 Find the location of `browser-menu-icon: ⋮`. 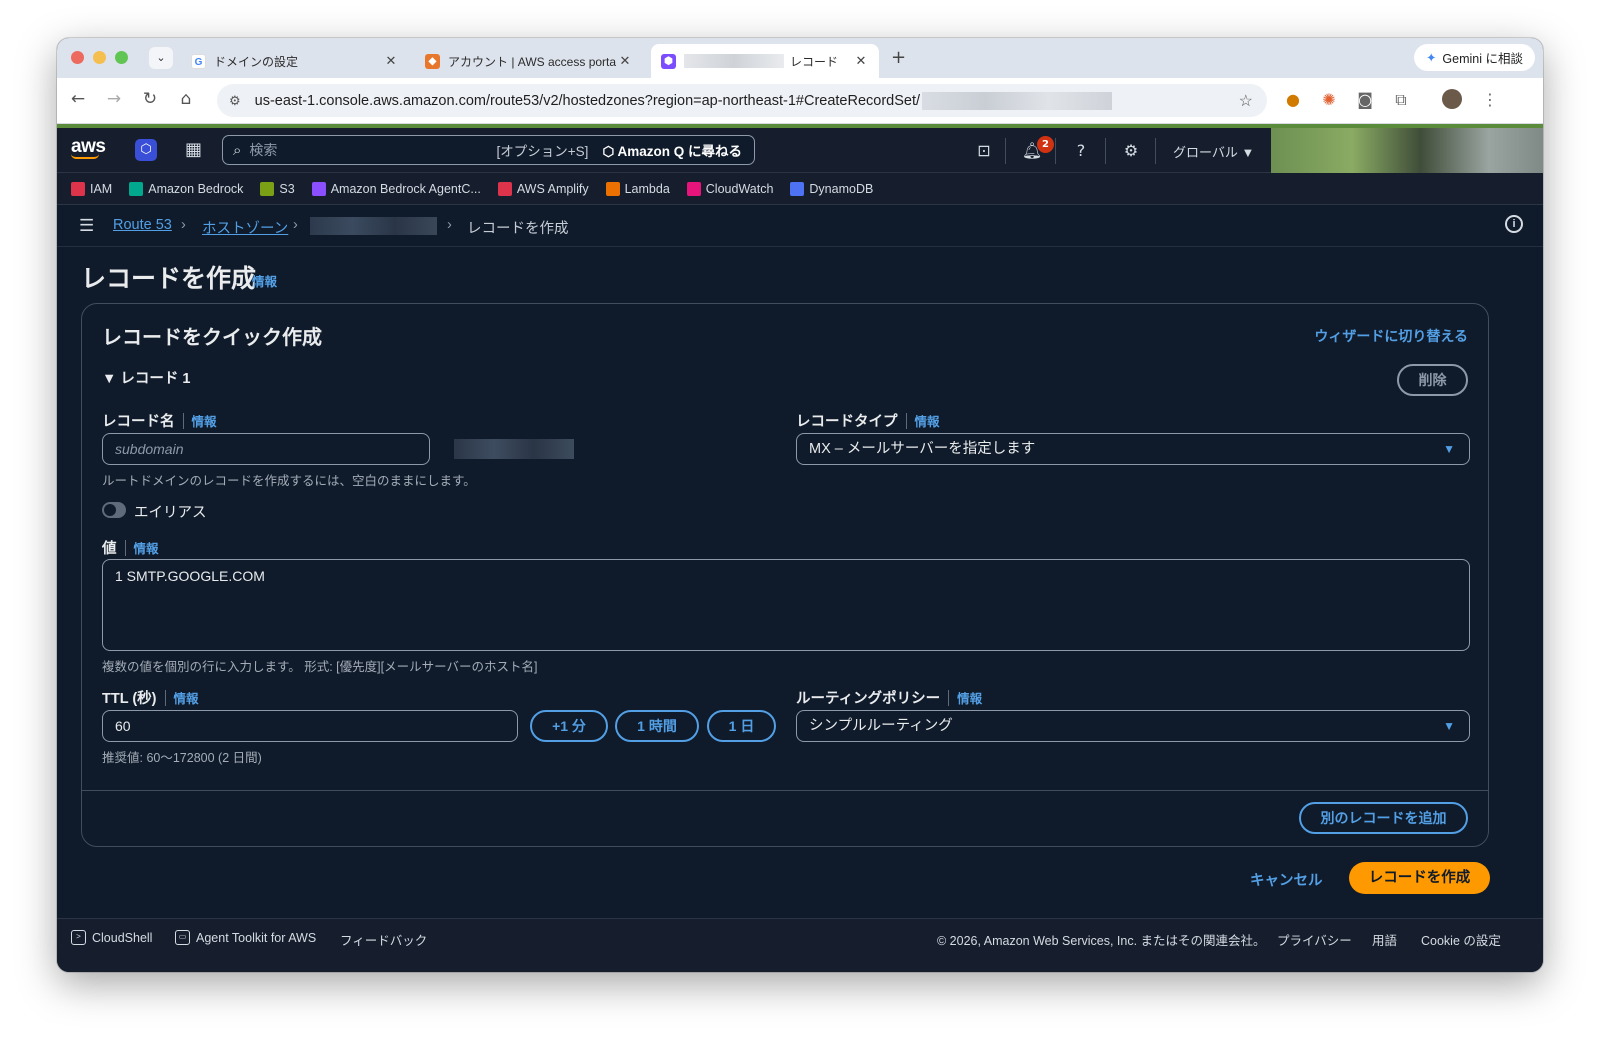

browser-menu-icon: ⋮ is located at coordinates (1490, 99).